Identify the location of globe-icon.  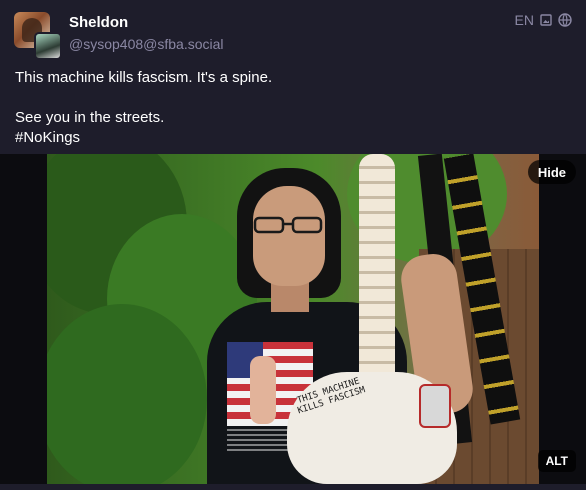
(565, 20).